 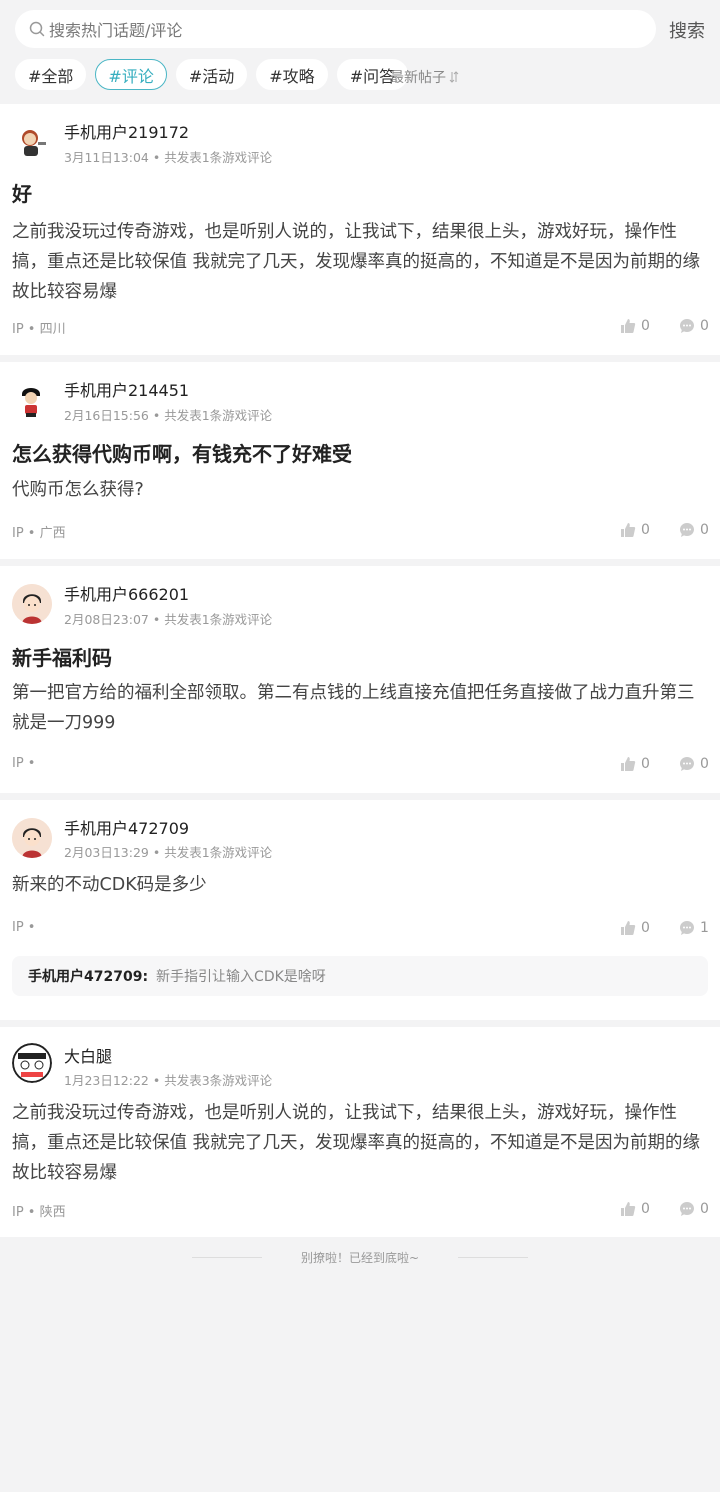 What do you see at coordinates (704, 928) in the screenshot?
I see `comment-count: 1` at bounding box center [704, 928].